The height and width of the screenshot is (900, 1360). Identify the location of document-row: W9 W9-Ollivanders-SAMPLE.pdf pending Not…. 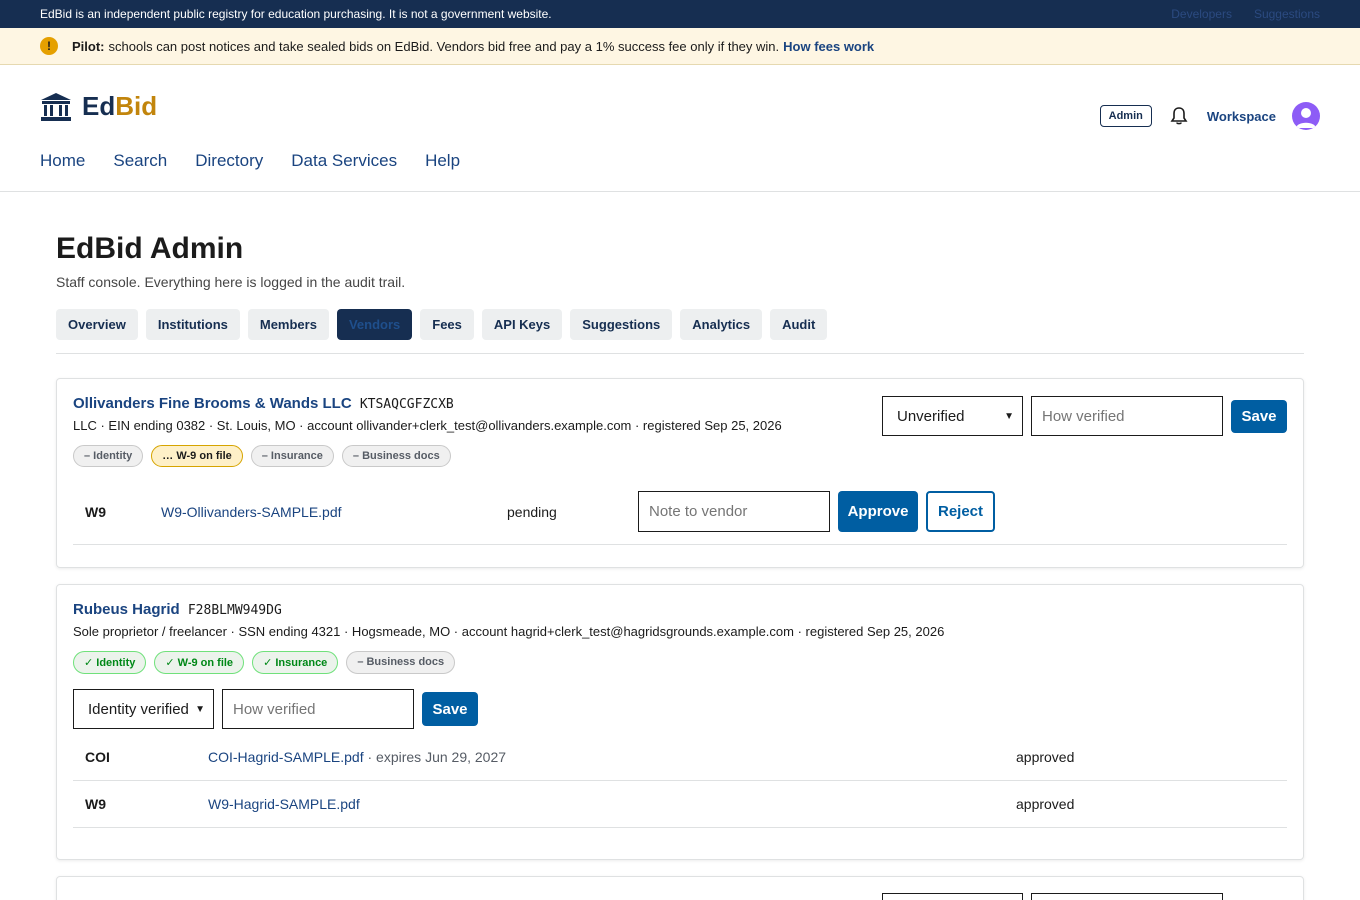
(680, 512).